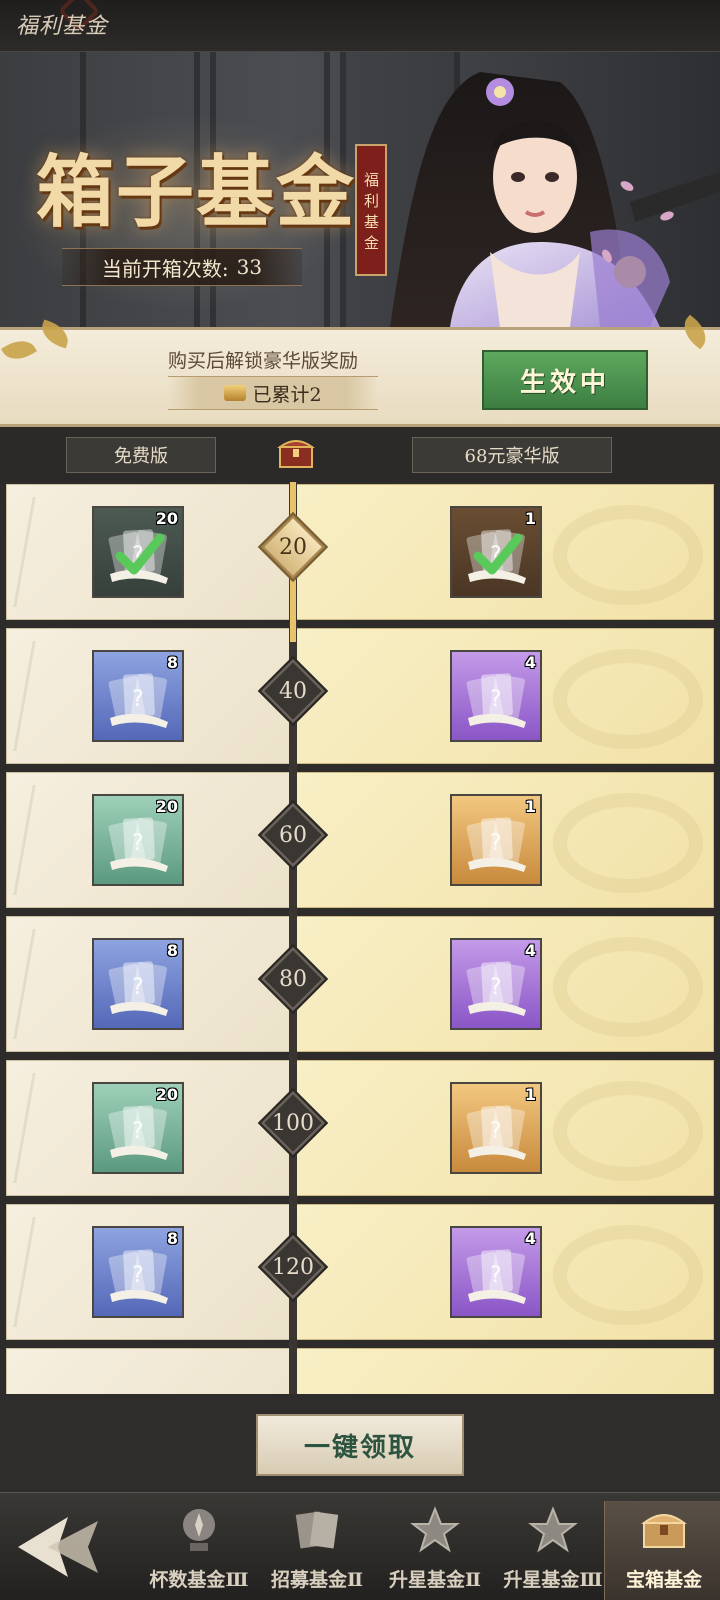 This screenshot has height=1600, width=720. I want to click on milestone-marker: 60, so click(293, 835).